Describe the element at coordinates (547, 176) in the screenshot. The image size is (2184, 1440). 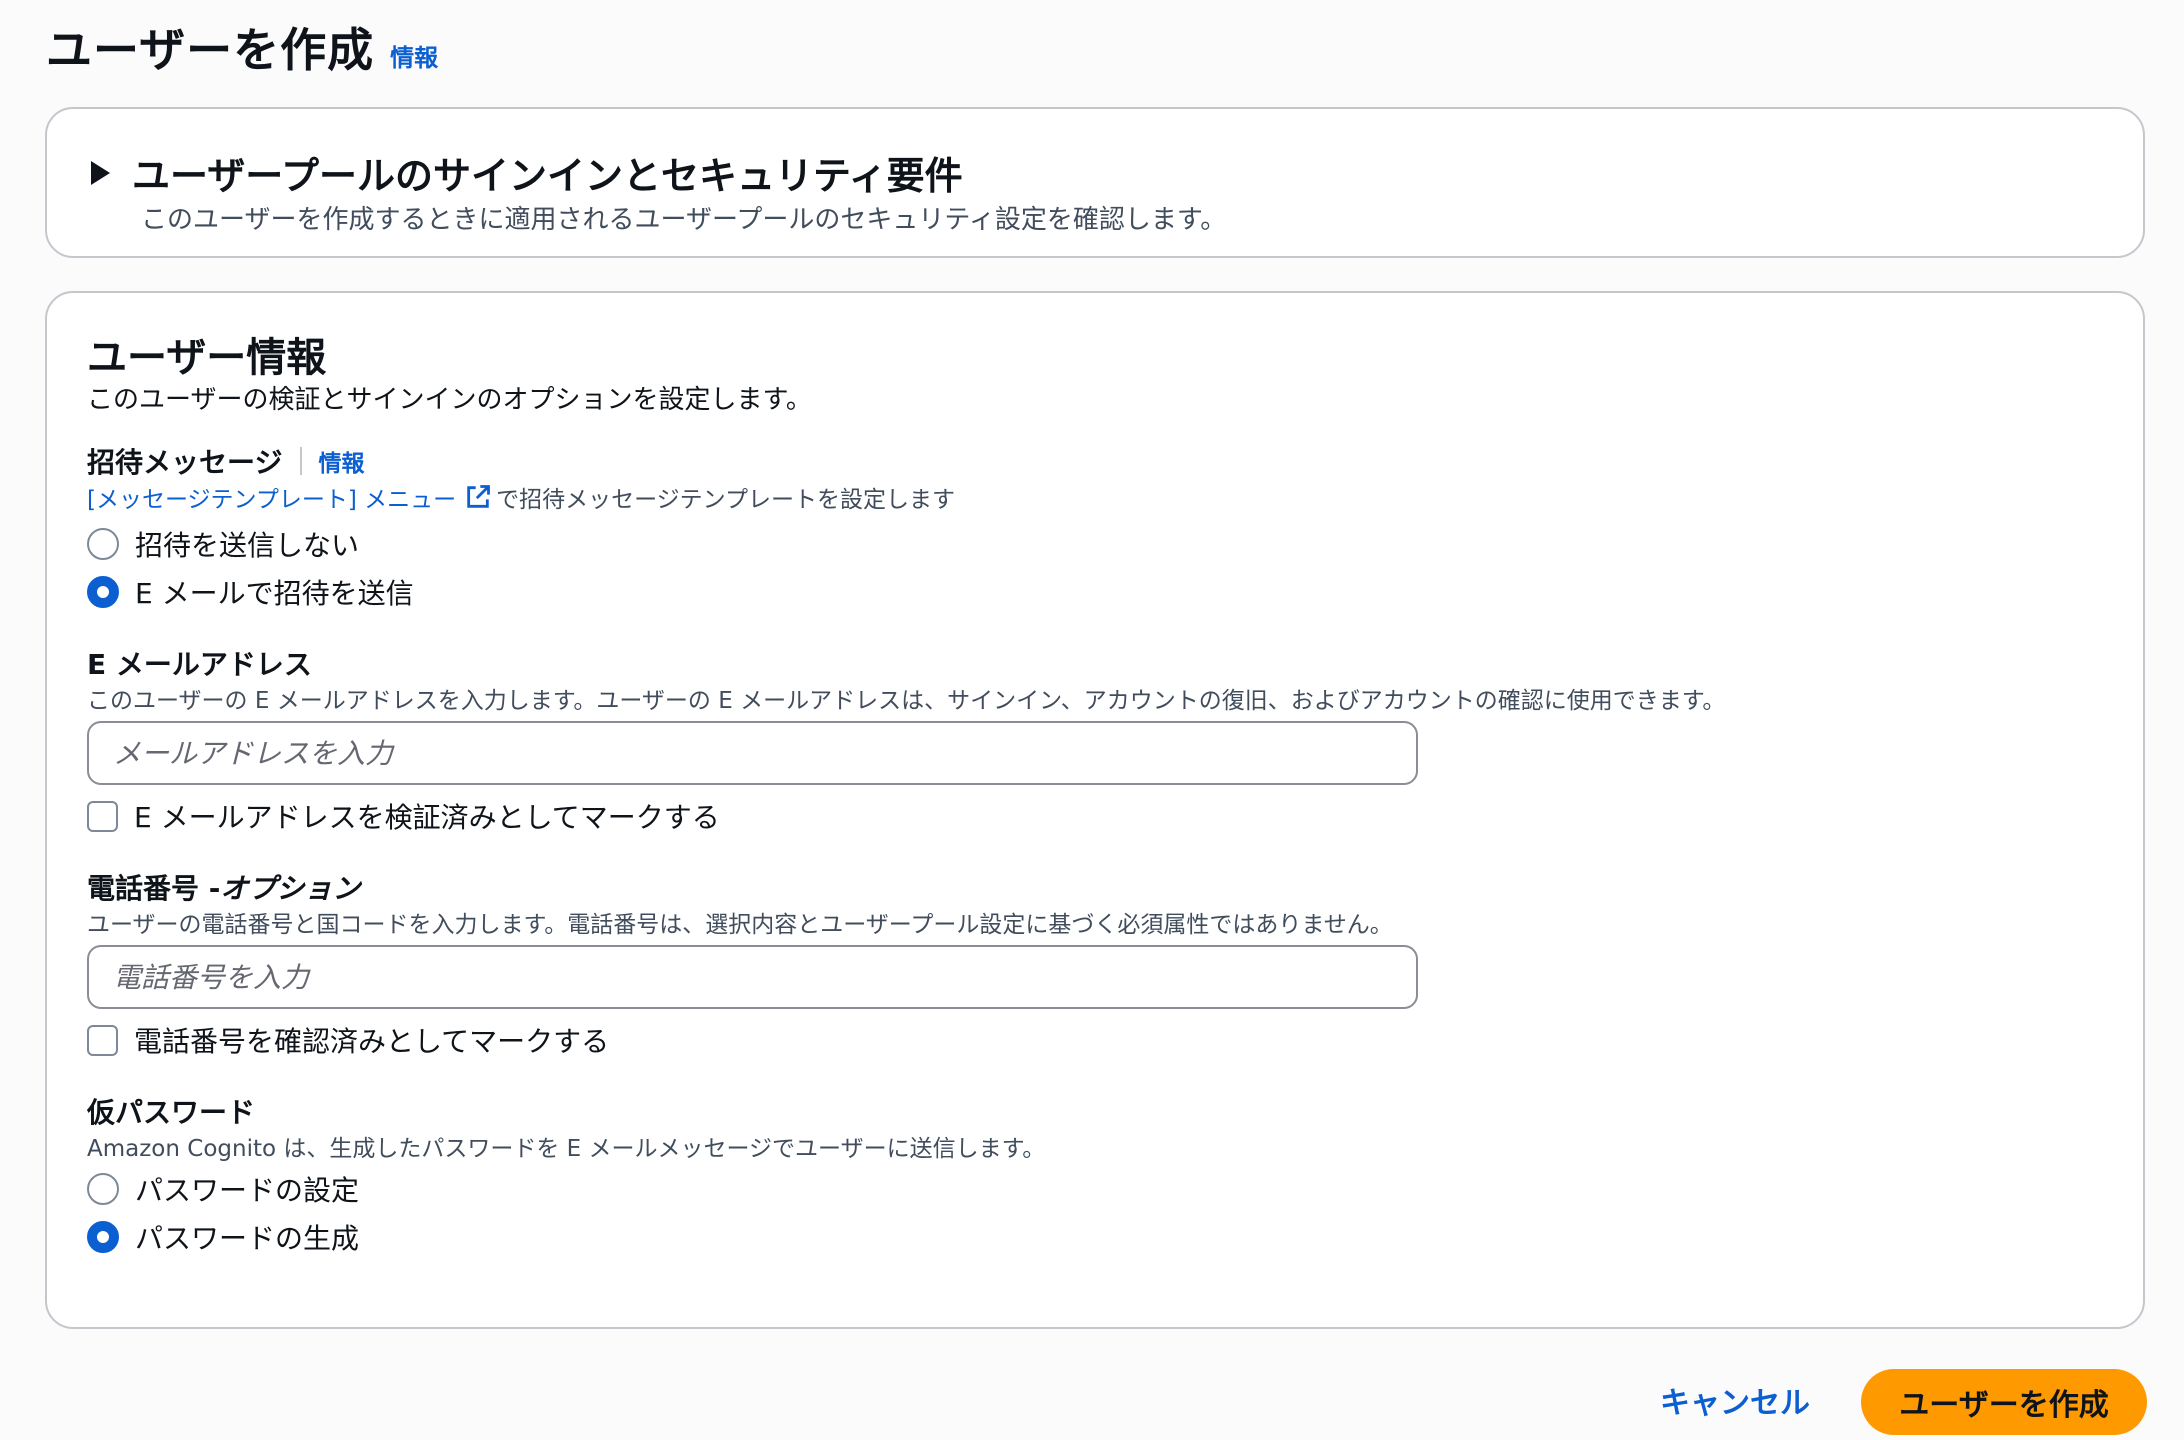
I see `security-requirements-title: ユーザープールのサインインとセキュリティ要件` at that location.